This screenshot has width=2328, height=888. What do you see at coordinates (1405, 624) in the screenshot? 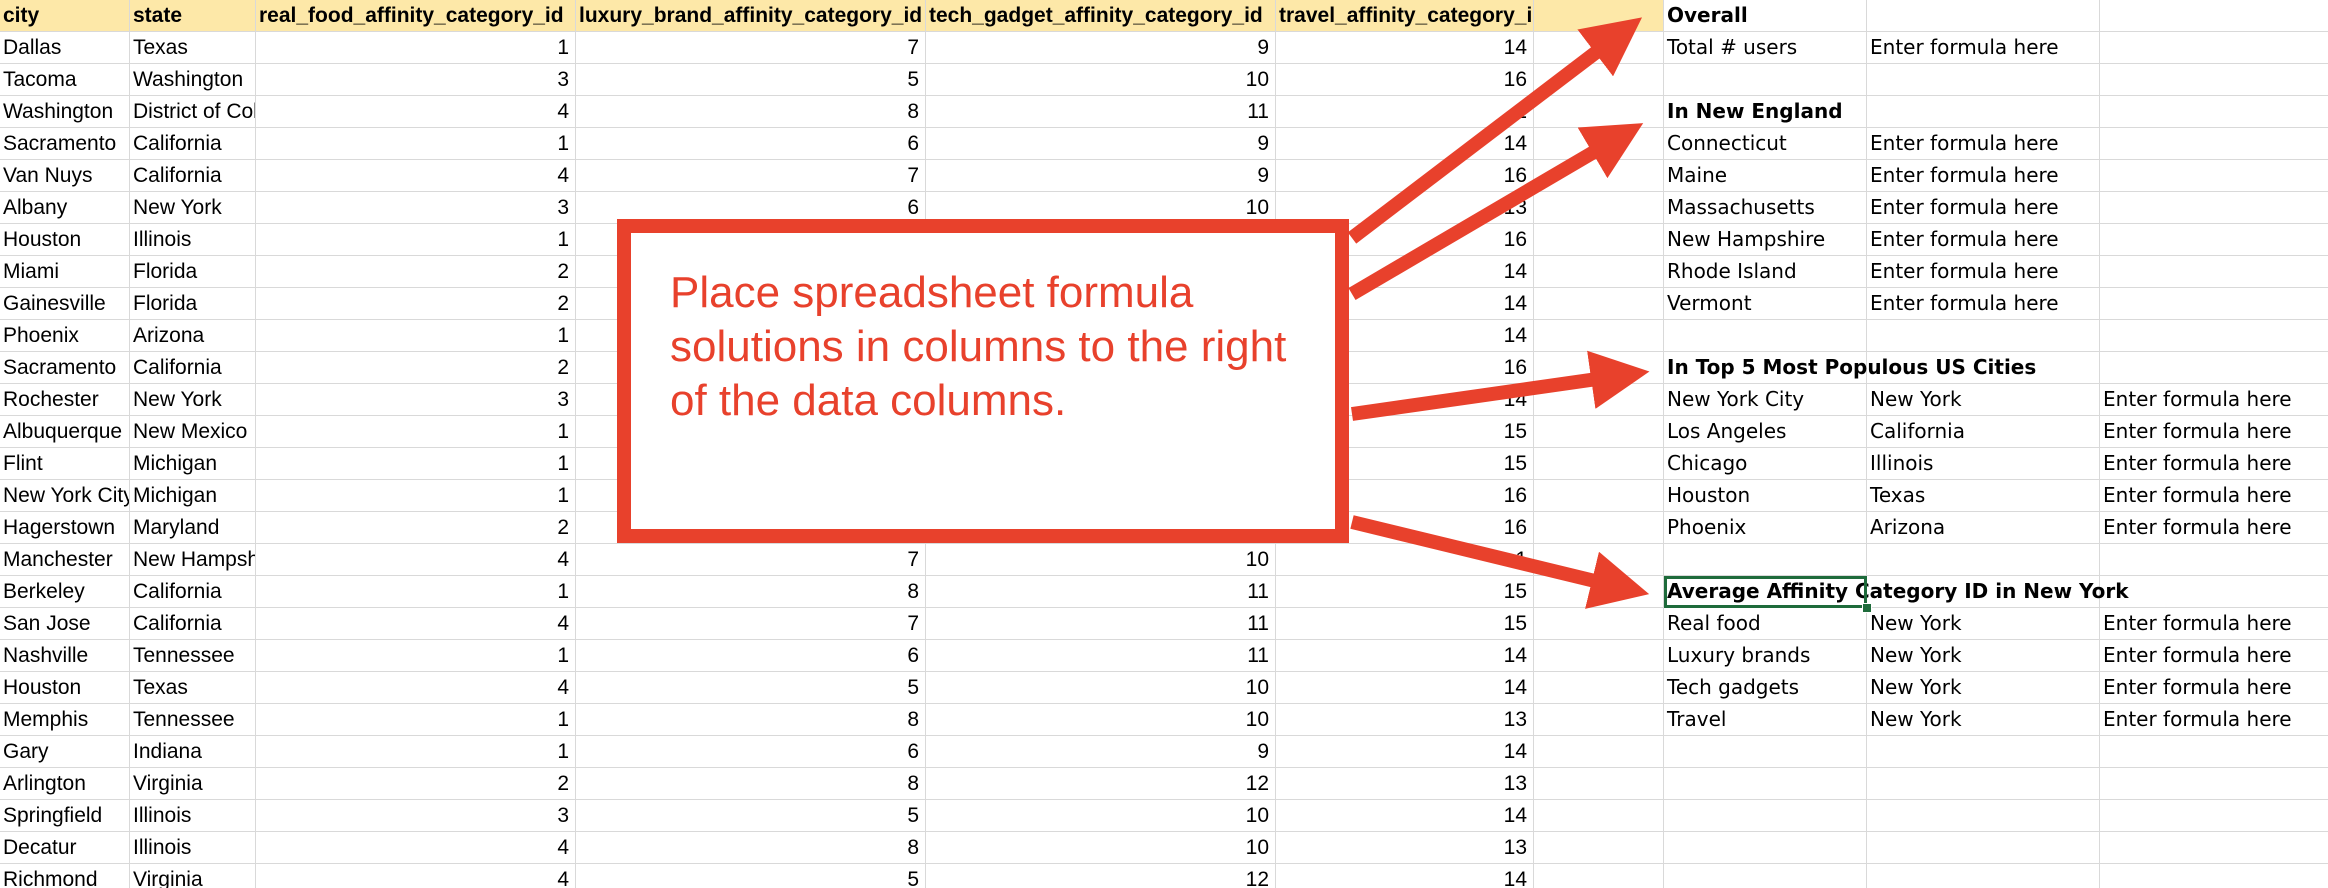
I see `cell-travel: 15` at bounding box center [1405, 624].